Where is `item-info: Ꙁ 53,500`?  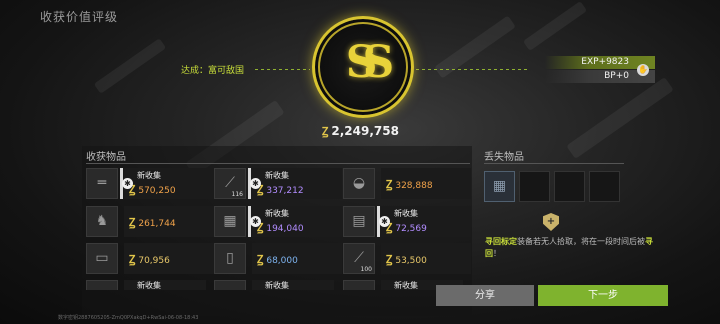
item-info: Ꙁ 53,500 is located at coordinates (426, 258).